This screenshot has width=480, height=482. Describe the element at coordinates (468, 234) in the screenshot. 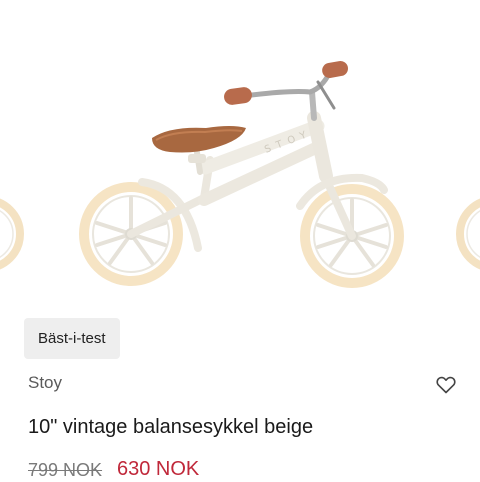

I see `next-product-image` at that location.